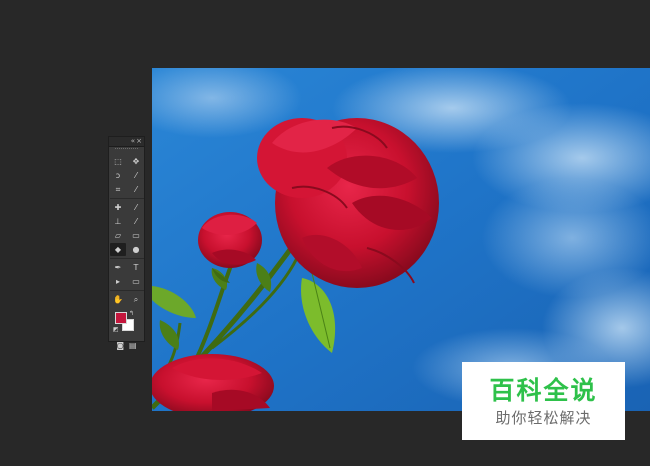  I want to click on screen-mode-icon: ▤, so click(133, 345).